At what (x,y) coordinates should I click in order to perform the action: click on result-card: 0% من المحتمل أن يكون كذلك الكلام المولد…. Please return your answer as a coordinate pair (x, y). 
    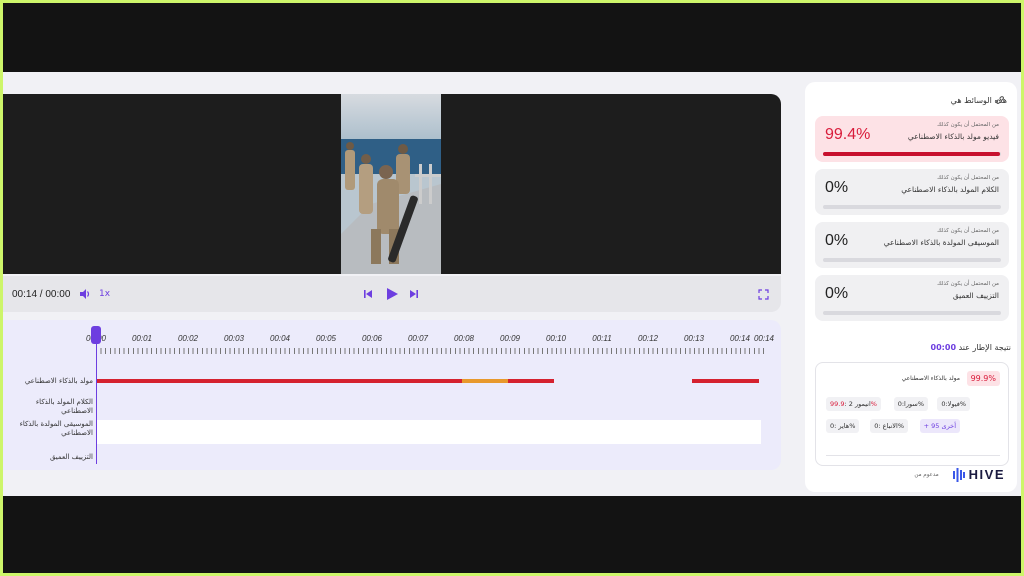
    Looking at the image, I should click on (912, 192).